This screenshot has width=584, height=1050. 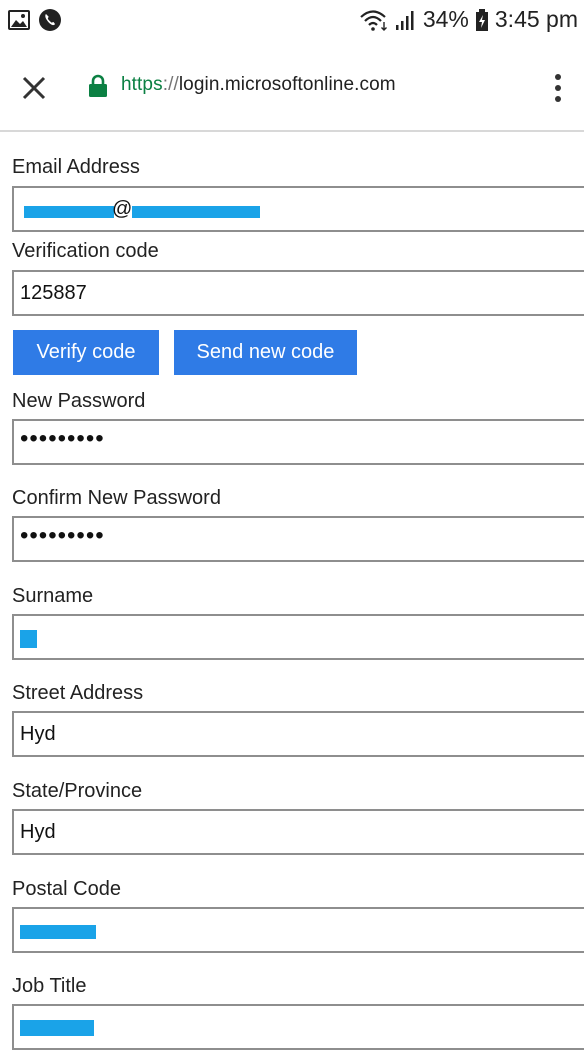 I want to click on status-right: 34% 3:45 pm, so click(x=468, y=19).